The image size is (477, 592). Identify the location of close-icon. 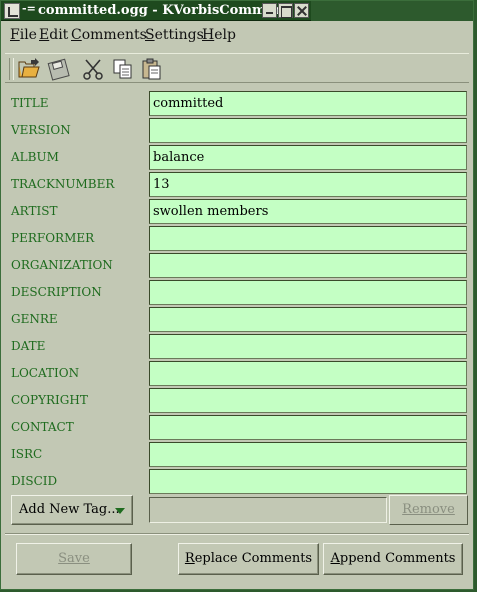
(301, 10).